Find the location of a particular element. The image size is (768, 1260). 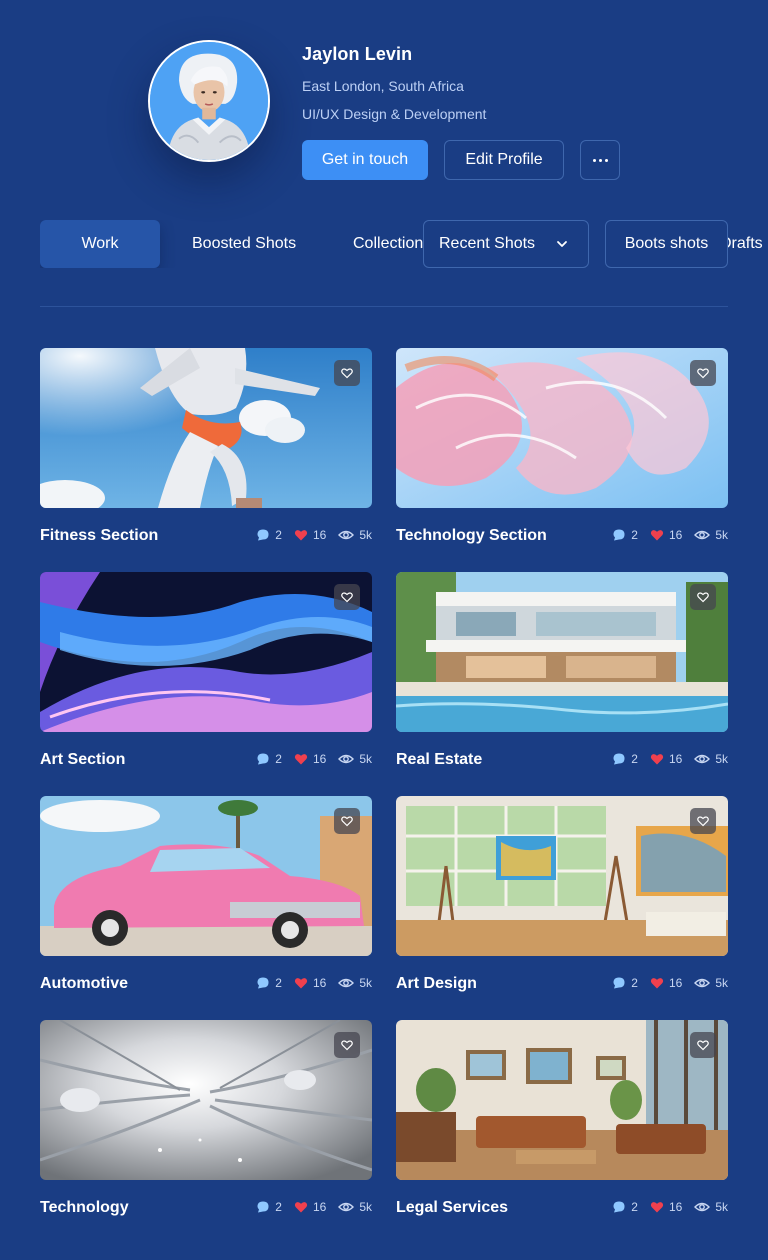

art-studio-image is located at coordinates (562, 876).